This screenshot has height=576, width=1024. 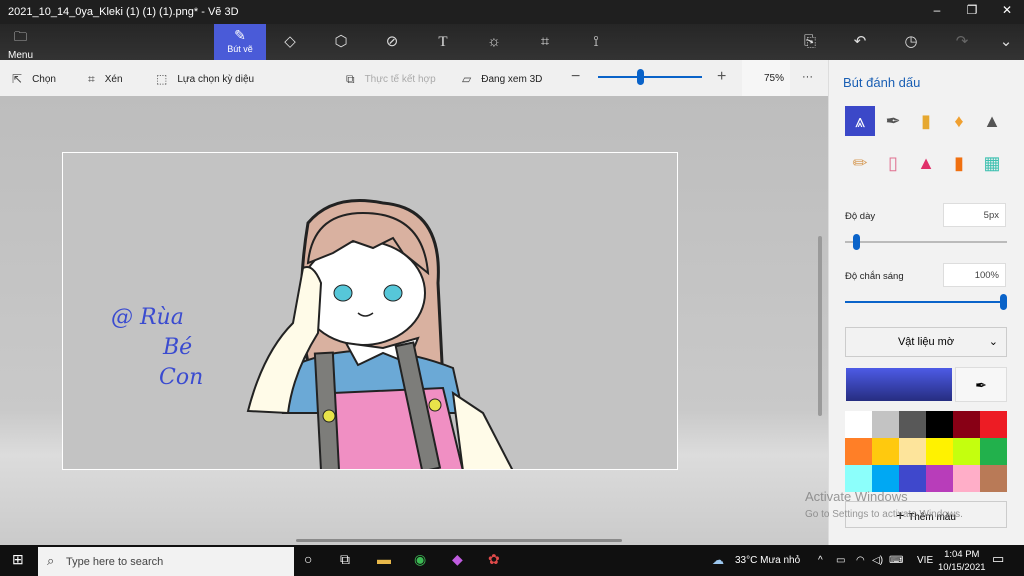 I want to click on more-button: ···, so click(x=807, y=77).